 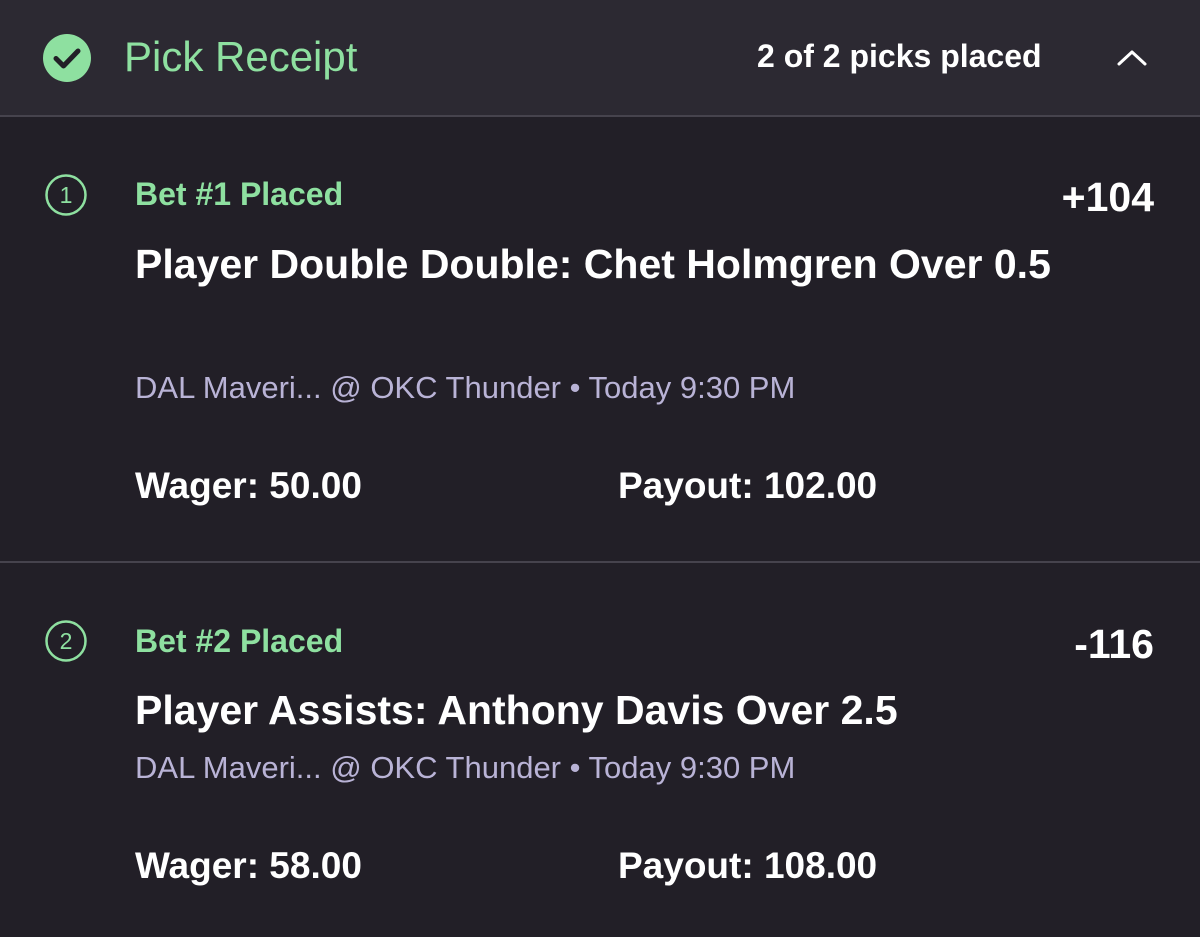 I want to click on bet-odds: -116, so click(x=1114, y=644).